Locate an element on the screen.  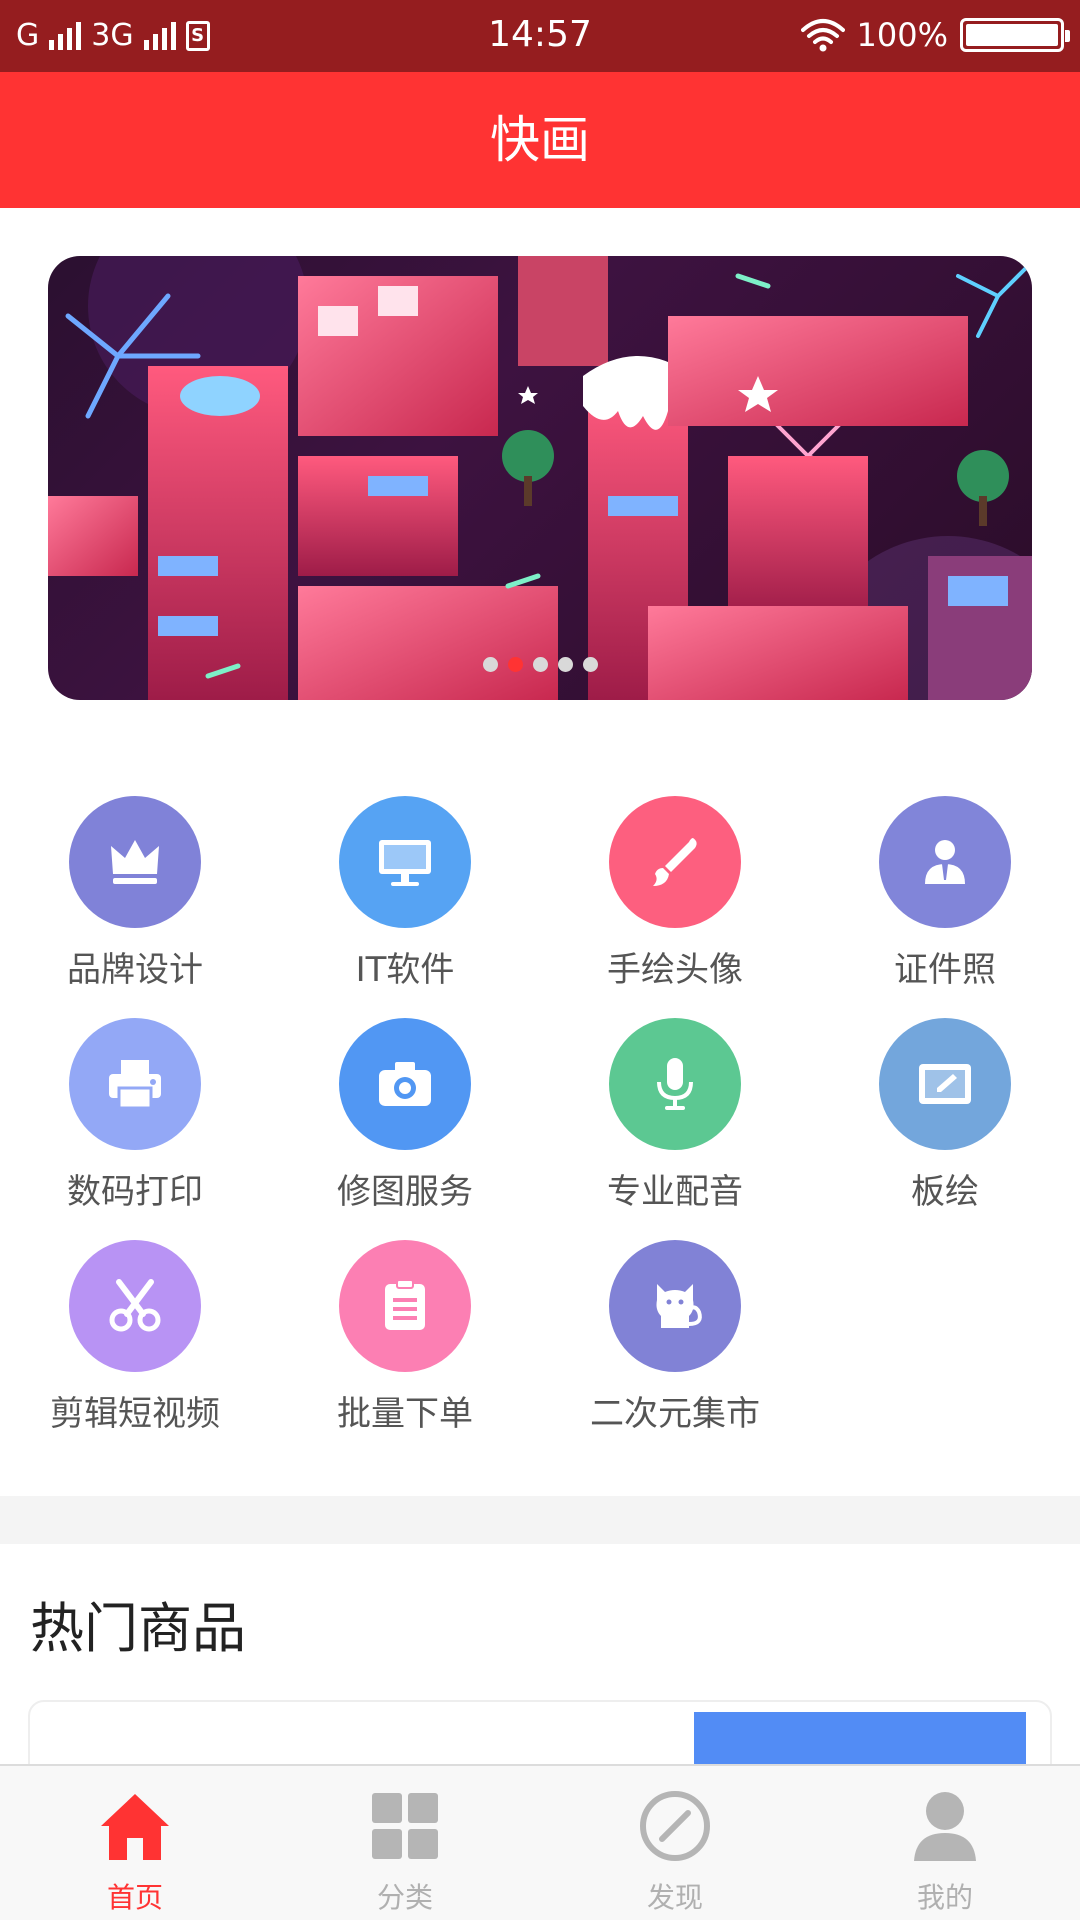
tab-label: 分类 is located at coordinates (404, 1897).